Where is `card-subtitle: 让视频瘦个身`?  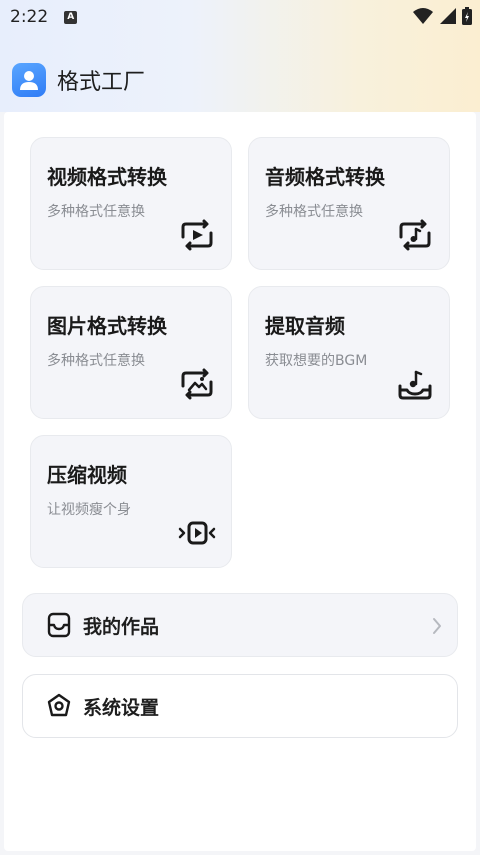 card-subtitle: 让视频瘦个身 is located at coordinates (89, 510).